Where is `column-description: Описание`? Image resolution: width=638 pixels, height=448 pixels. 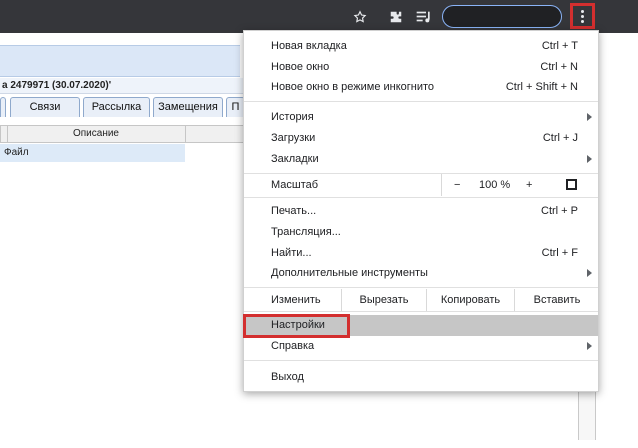 column-description: Описание is located at coordinates (96, 134).